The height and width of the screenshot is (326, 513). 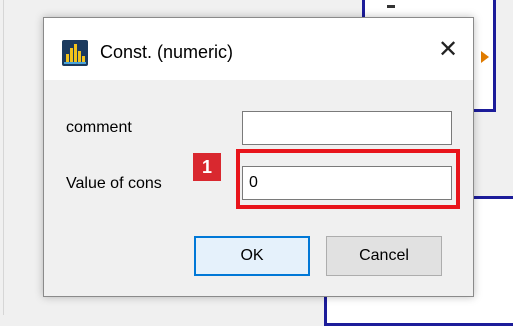 What do you see at coordinates (391, 6) in the screenshot?
I see `block-wire` at bounding box center [391, 6].